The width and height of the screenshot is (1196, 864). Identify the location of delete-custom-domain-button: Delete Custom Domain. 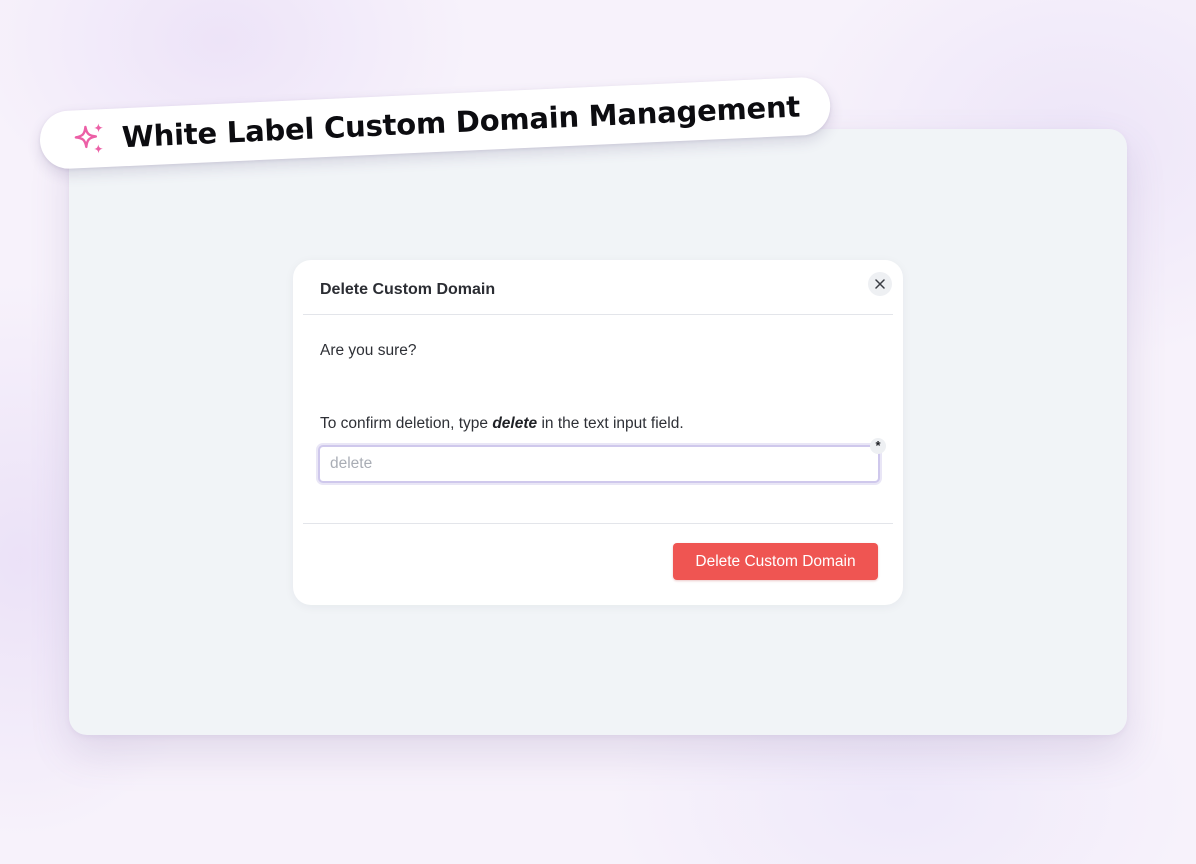
(775, 561).